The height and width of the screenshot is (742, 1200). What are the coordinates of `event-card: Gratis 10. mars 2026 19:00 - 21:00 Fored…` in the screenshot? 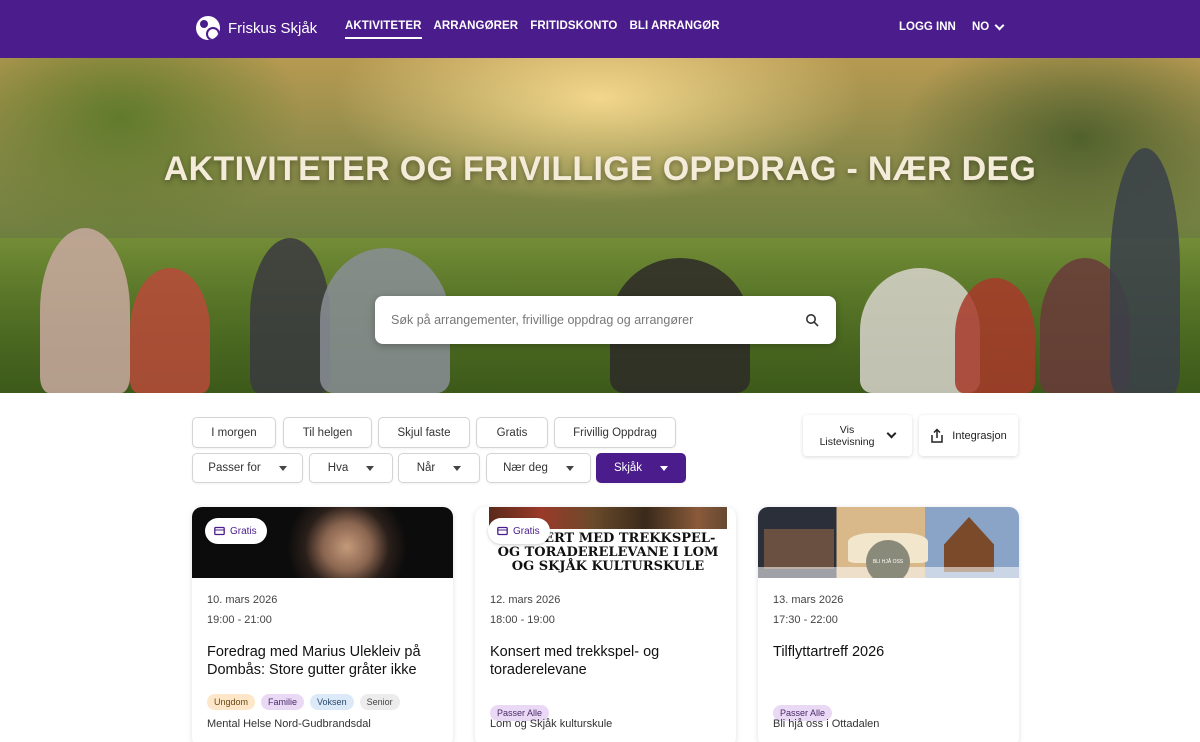 It's located at (322, 624).